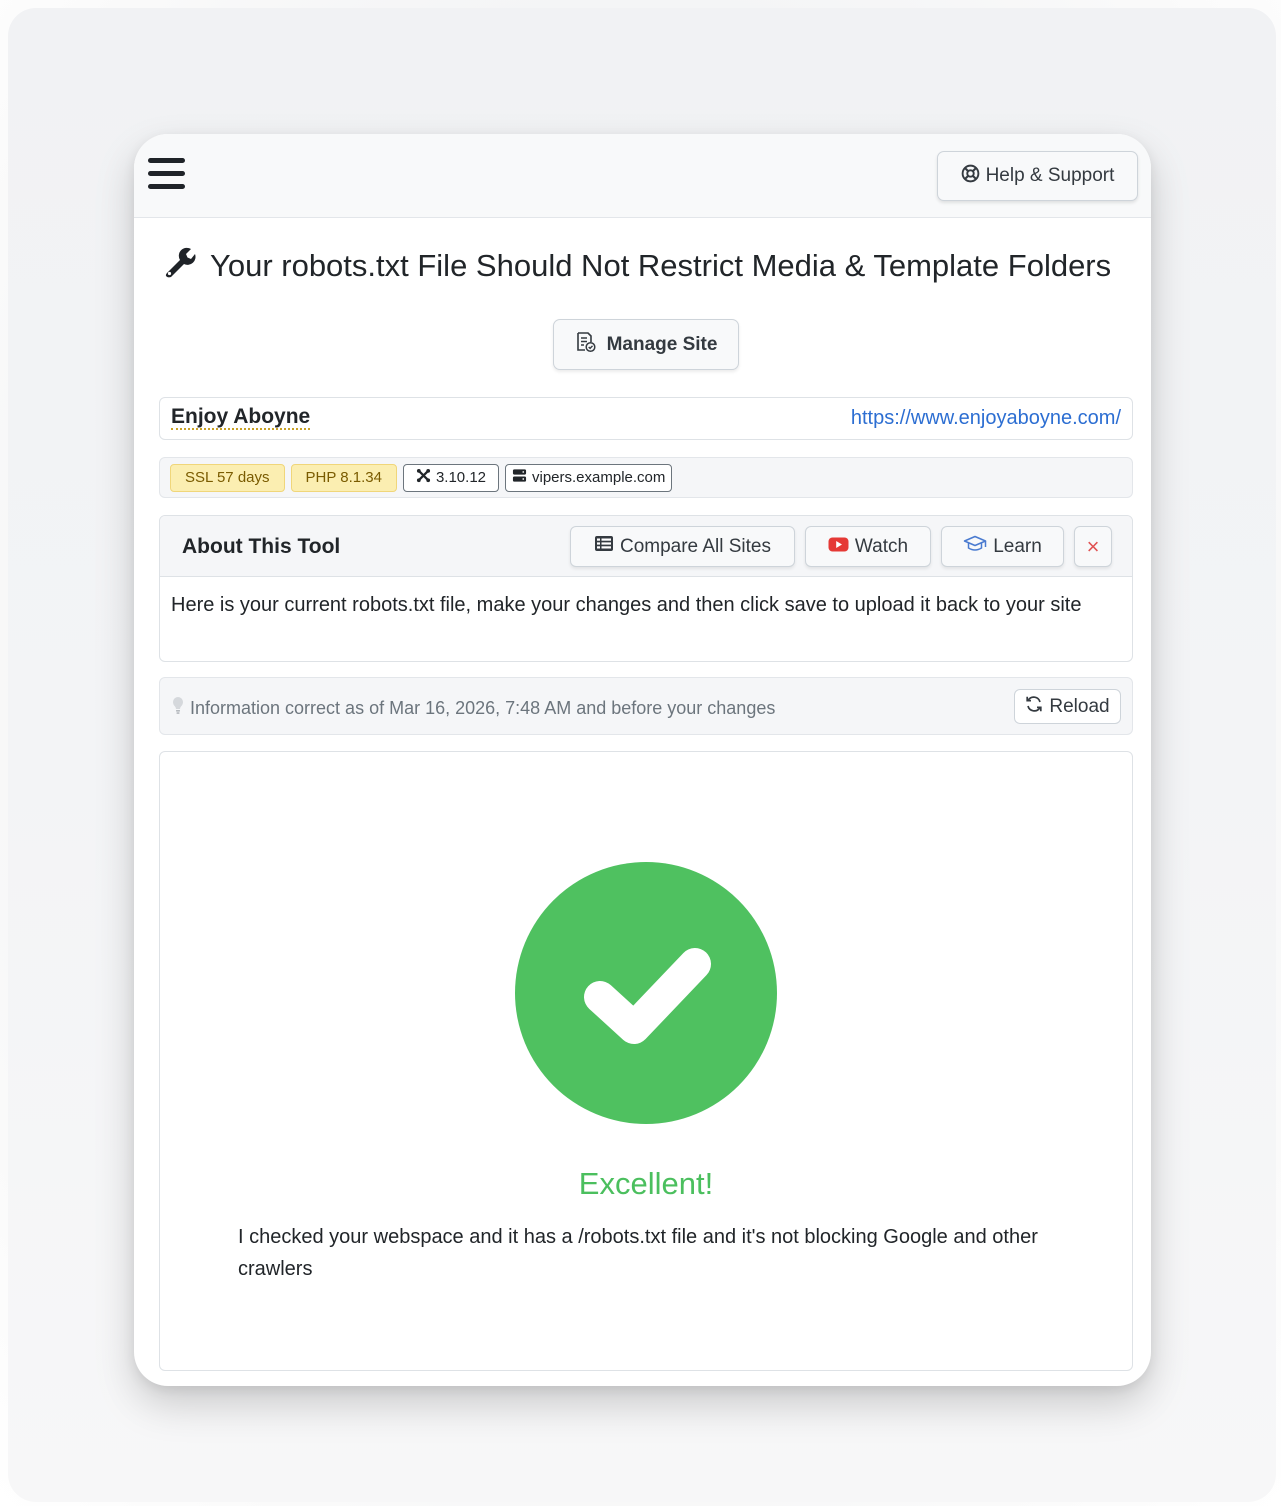 The image size is (1281, 1506). I want to click on server-icon, so click(519, 477).